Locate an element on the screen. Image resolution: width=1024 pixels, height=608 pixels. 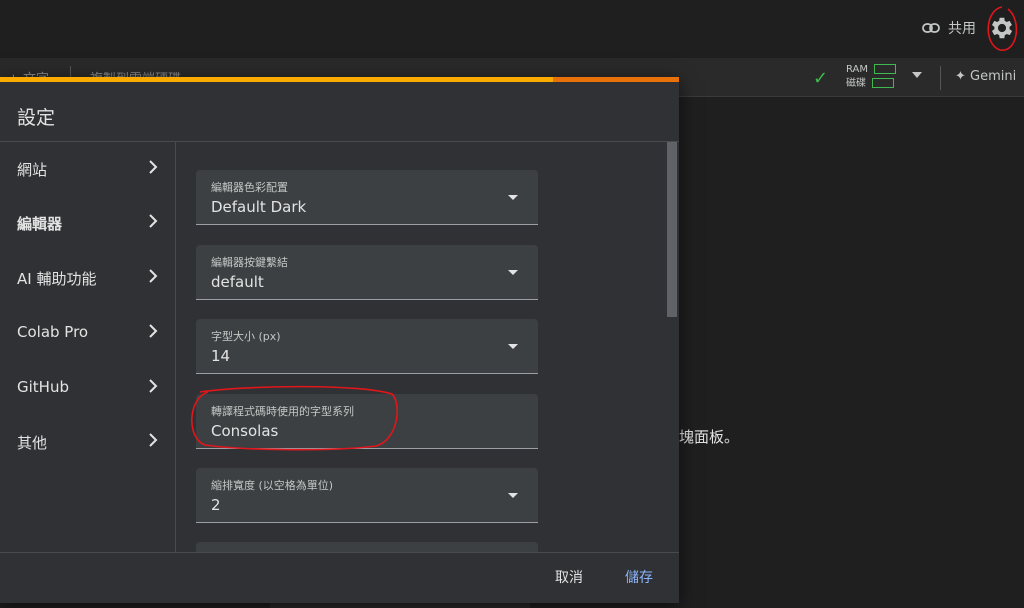
nav-item-misc: 其他 is located at coordinates (87, 442).